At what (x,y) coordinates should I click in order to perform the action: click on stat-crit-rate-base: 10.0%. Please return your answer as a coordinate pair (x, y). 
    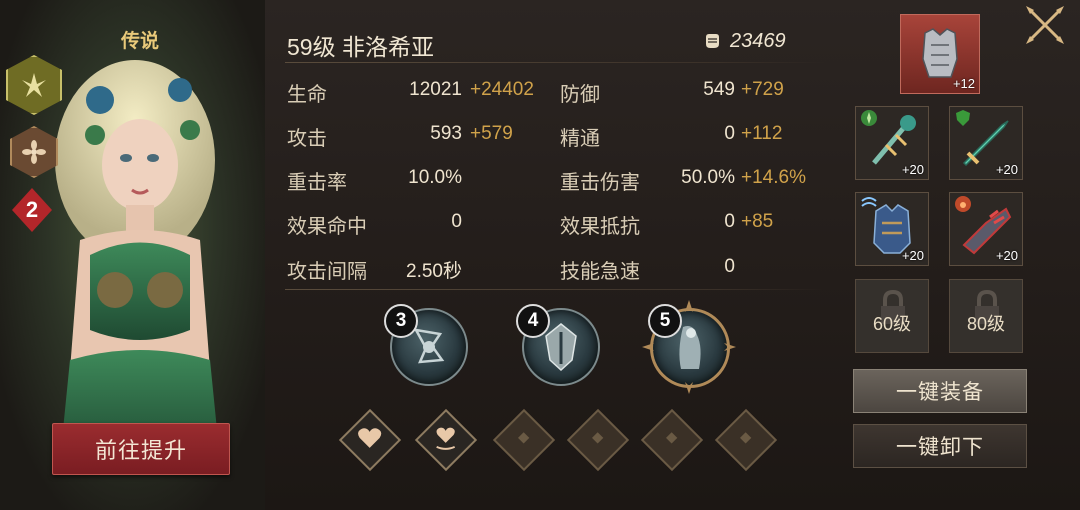
    Looking at the image, I should click on (435, 177).